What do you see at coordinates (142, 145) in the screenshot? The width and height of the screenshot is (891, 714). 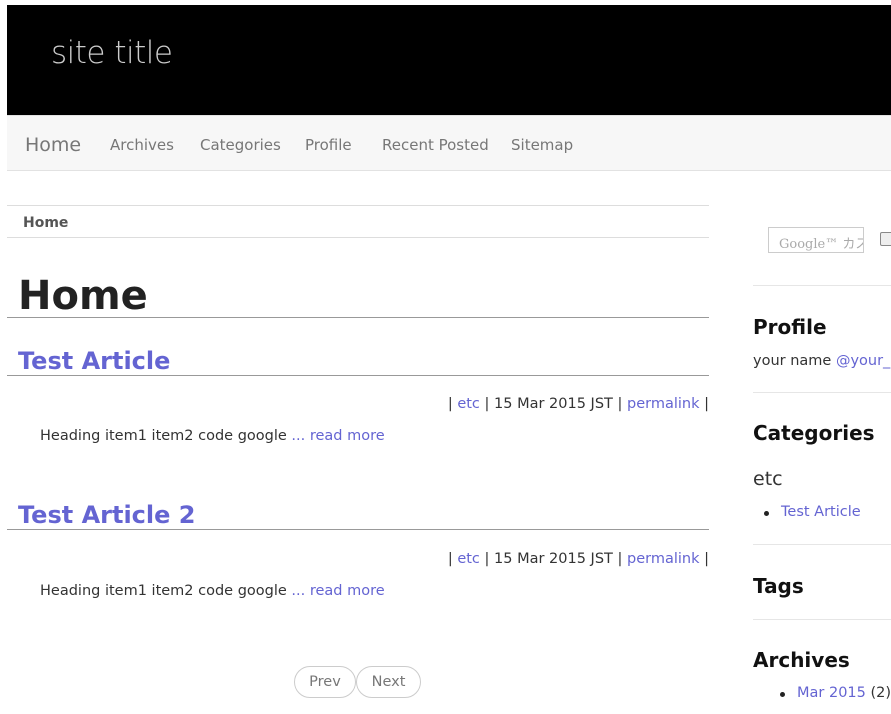 I see `nav-item-archives: Archives` at bounding box center [142, 145].